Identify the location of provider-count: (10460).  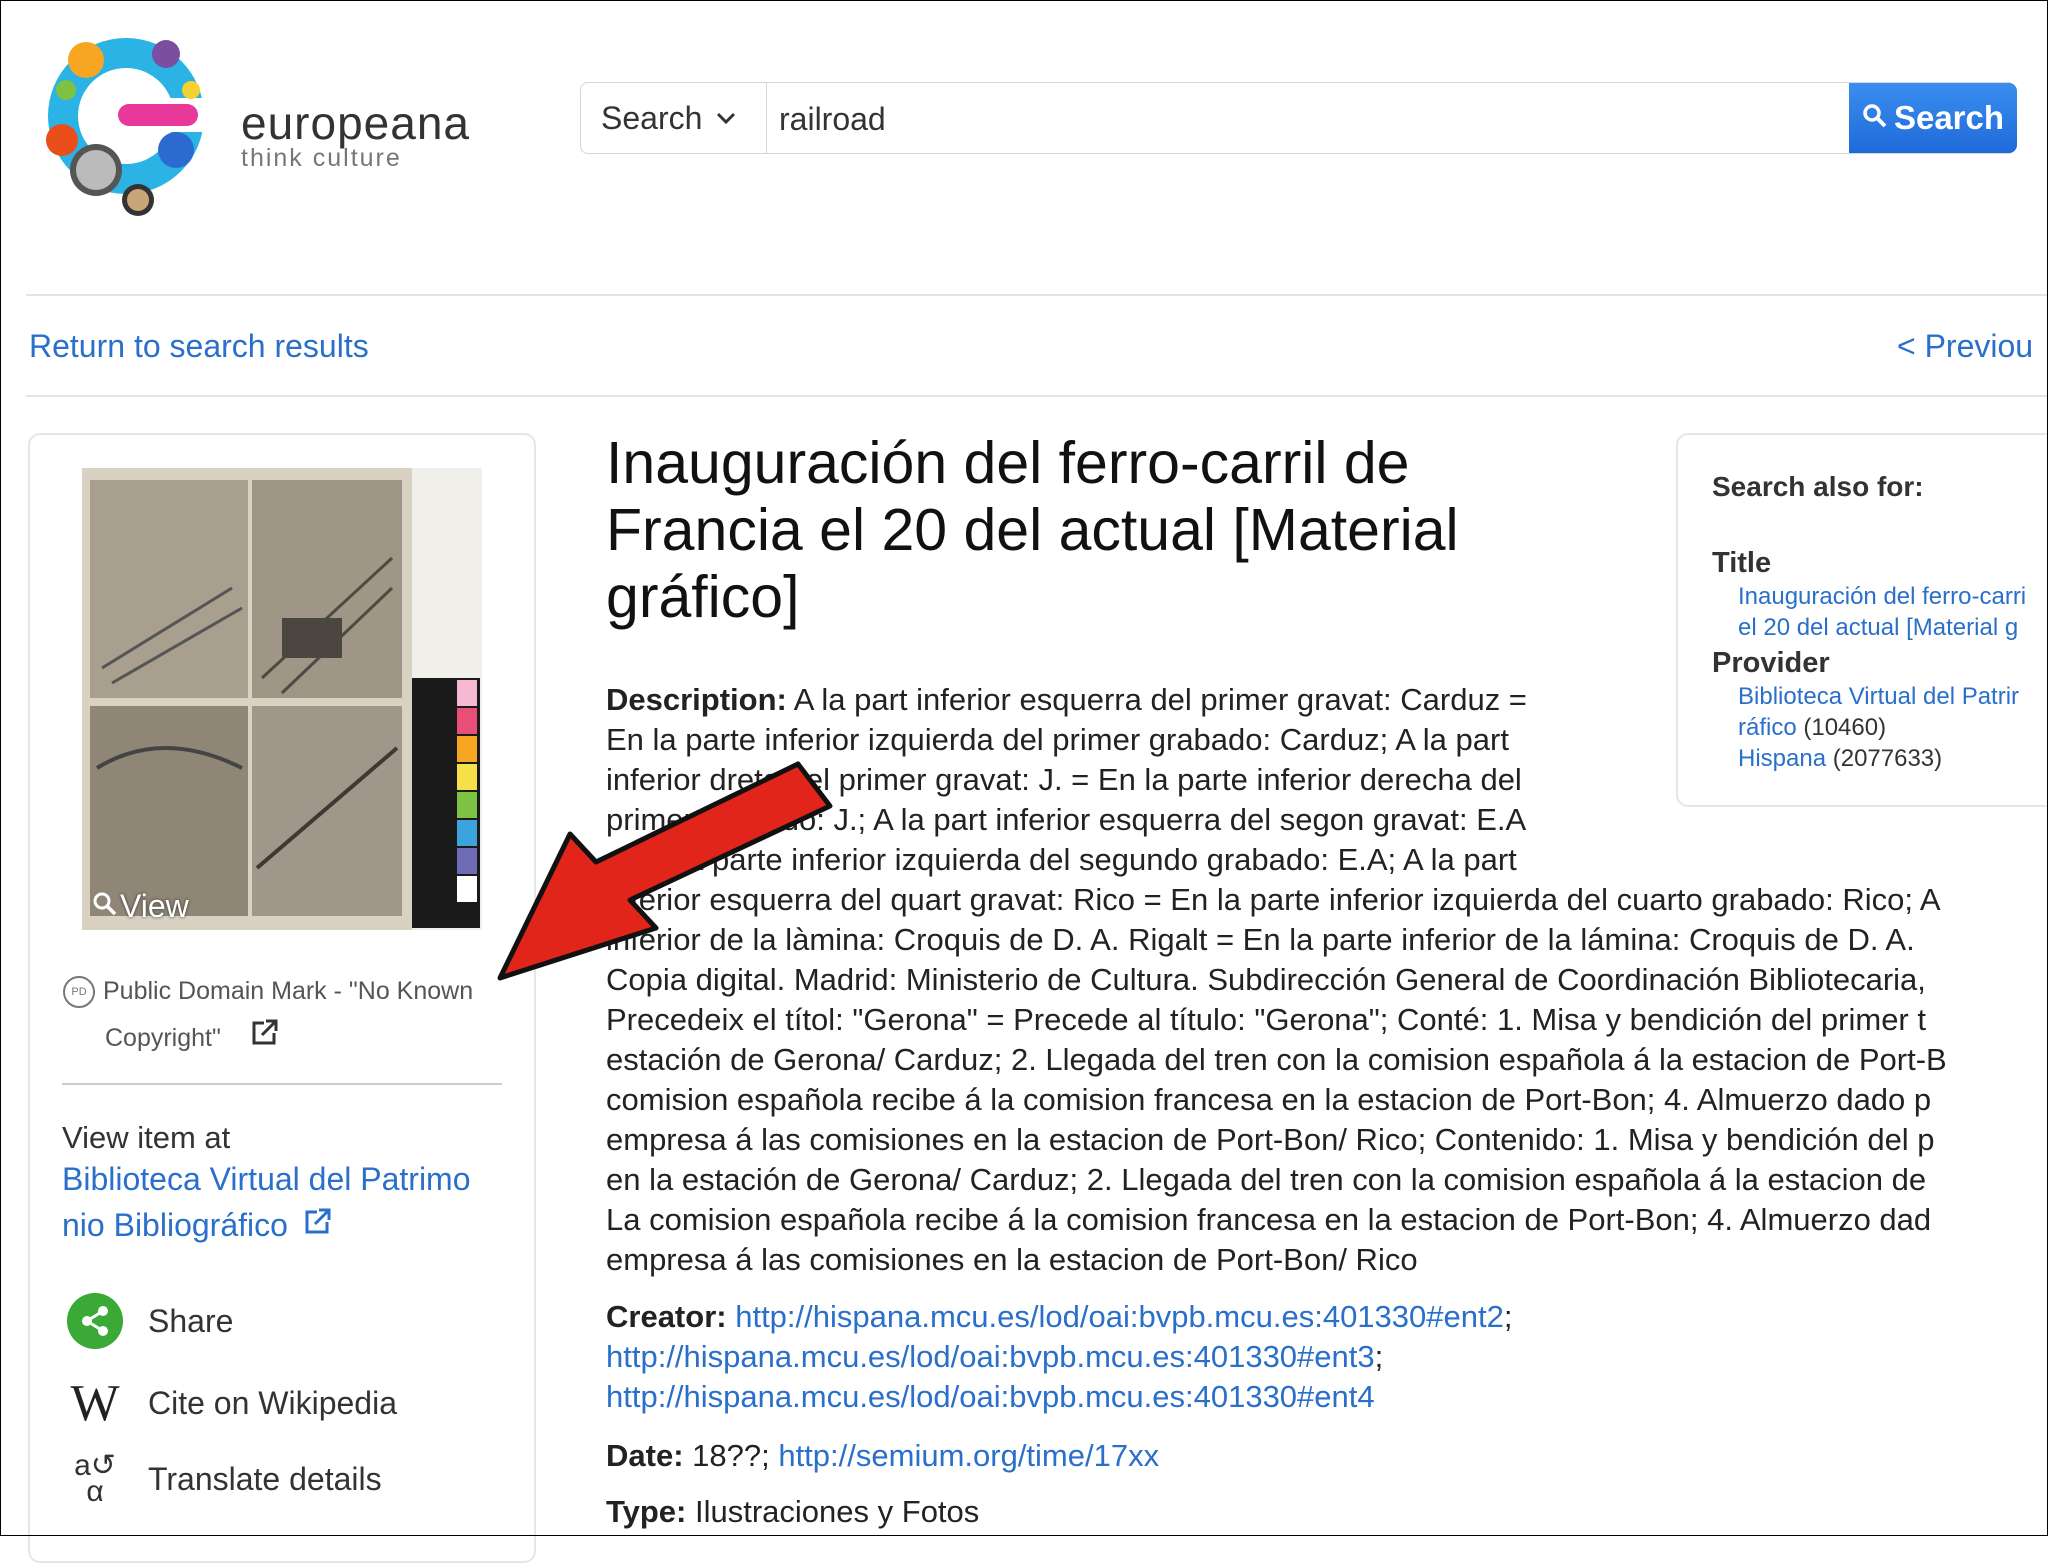
(1841, 727).